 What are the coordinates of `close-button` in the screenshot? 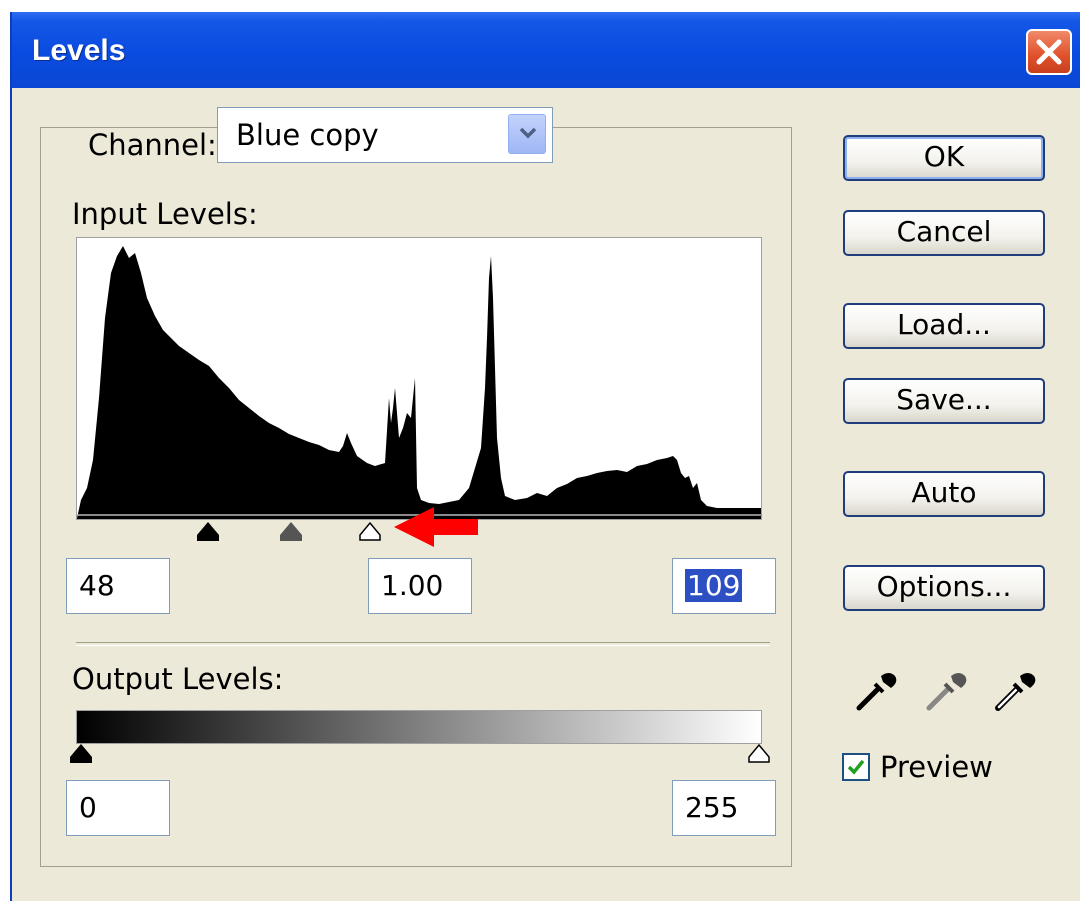 It's located at (1049, 52).